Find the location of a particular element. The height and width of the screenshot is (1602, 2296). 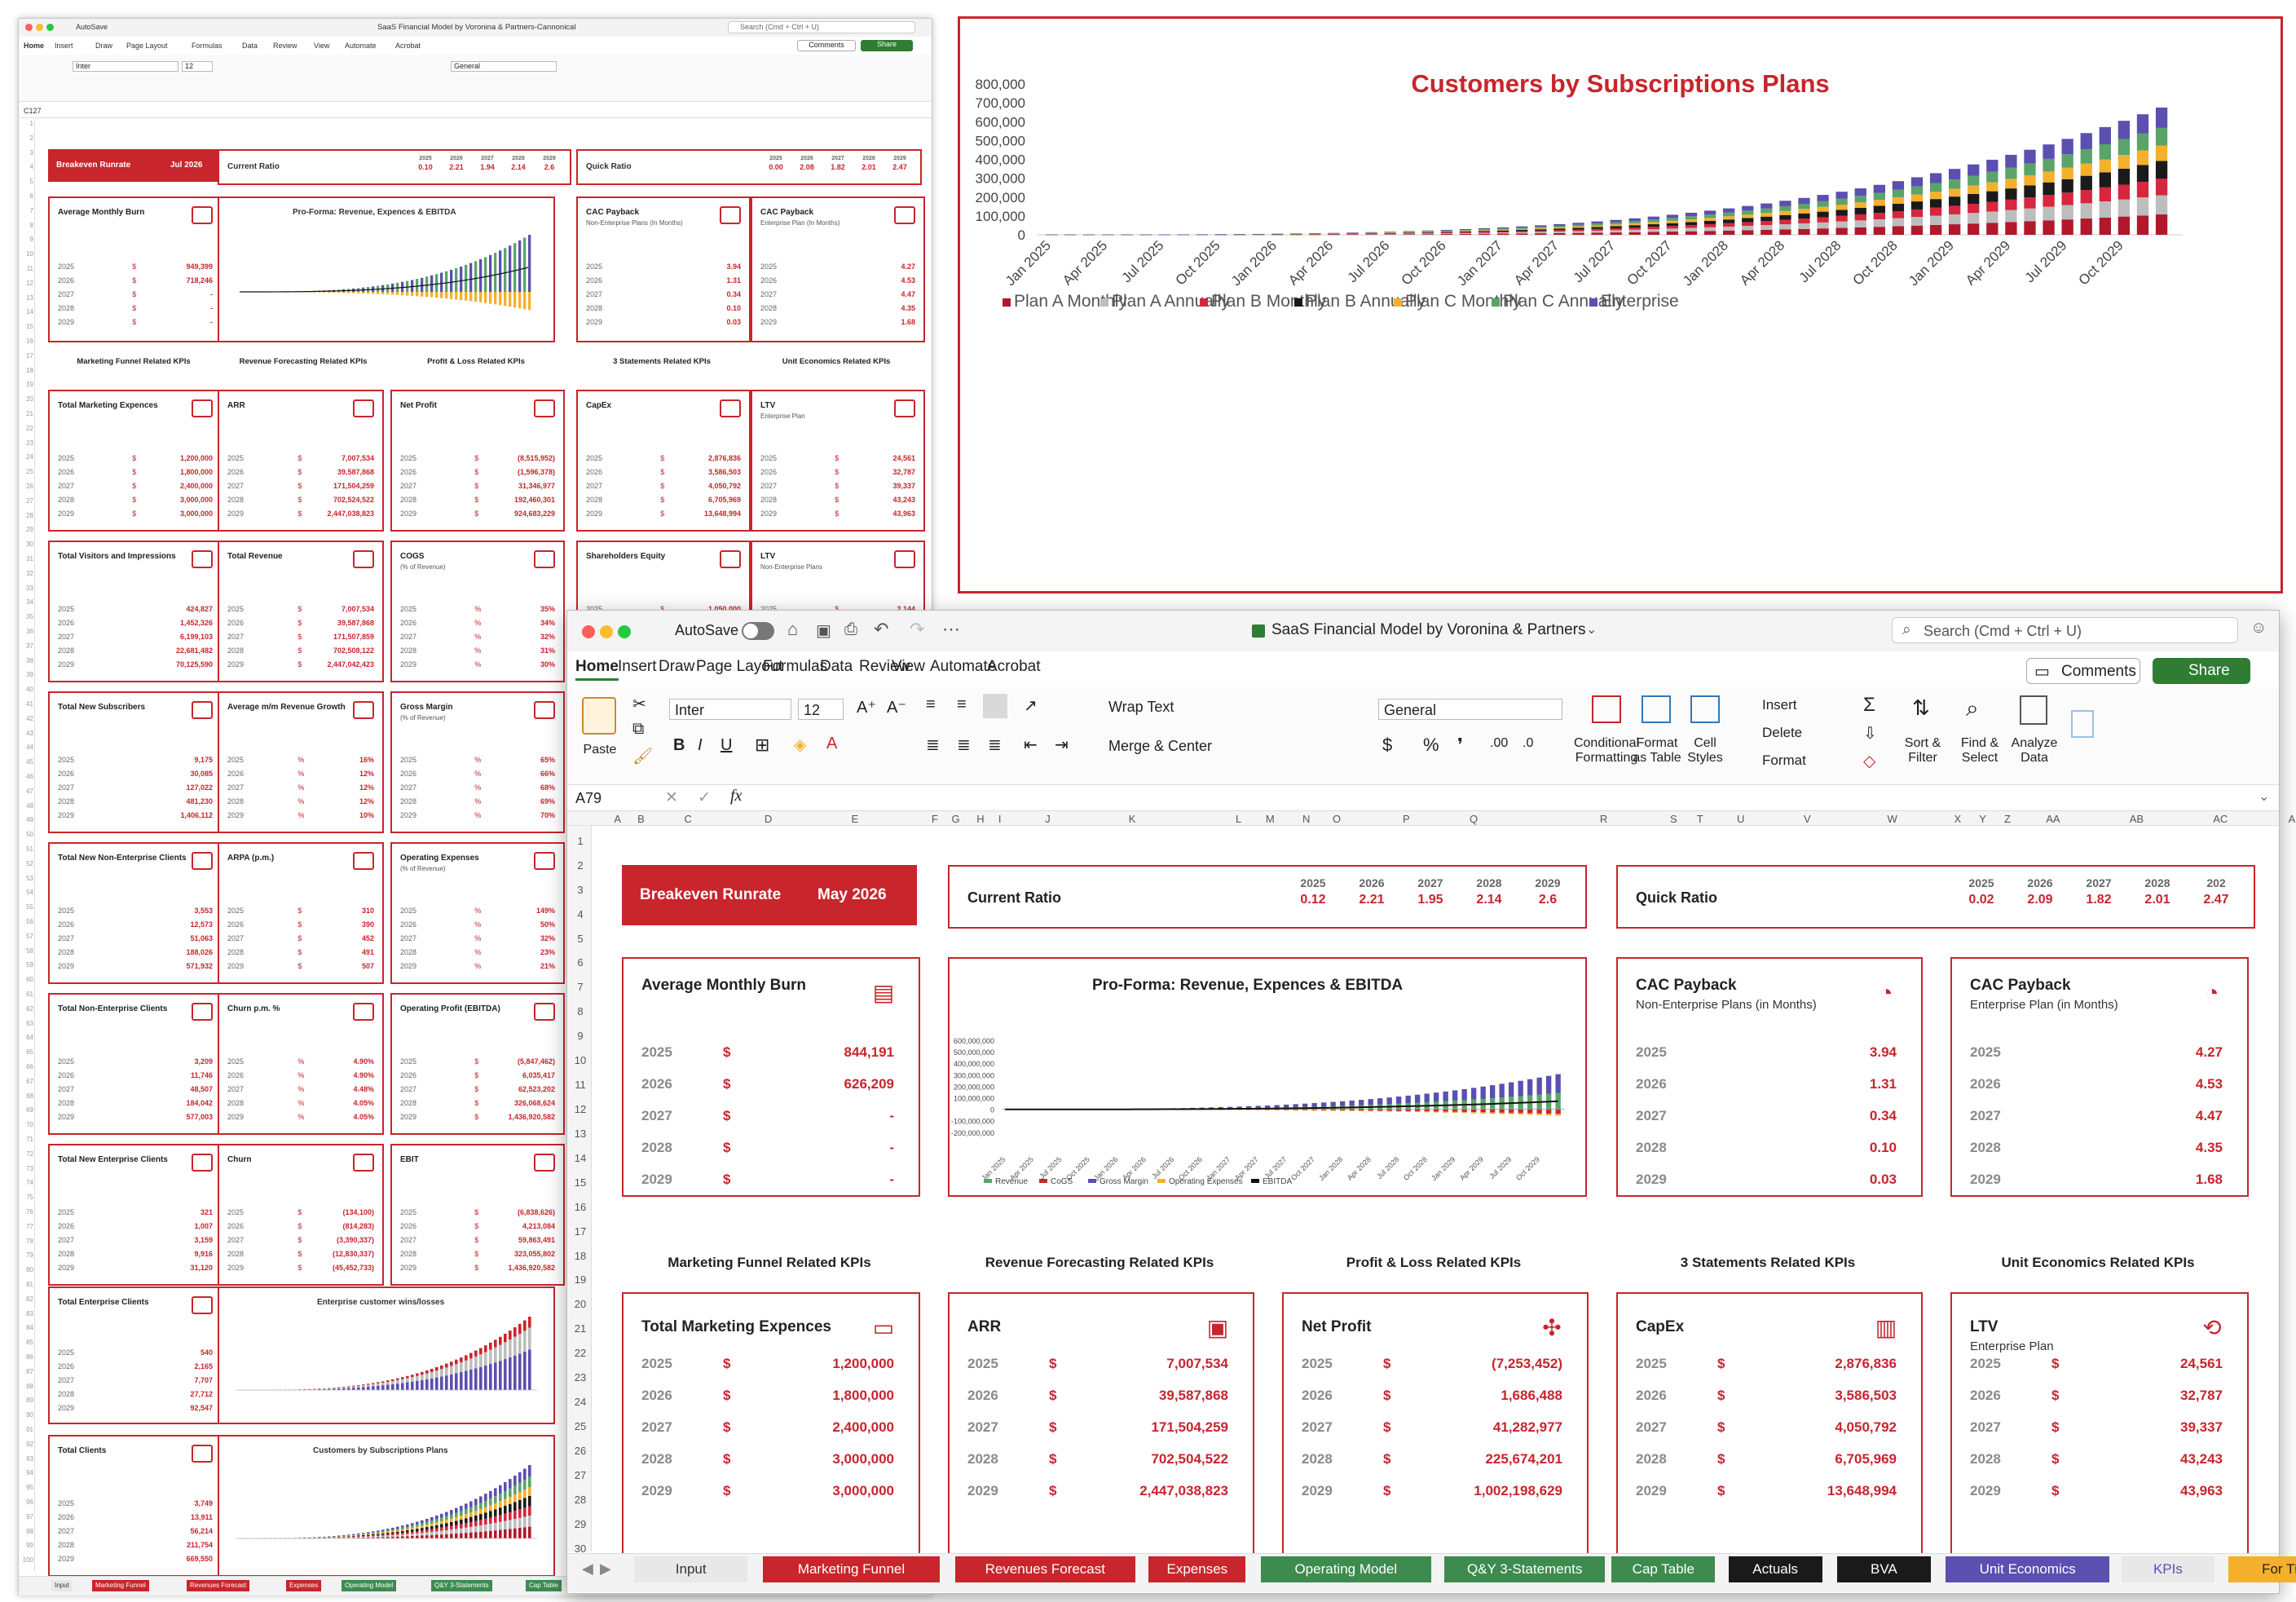

row-header: 26 is located at coordinates (580, 1451).